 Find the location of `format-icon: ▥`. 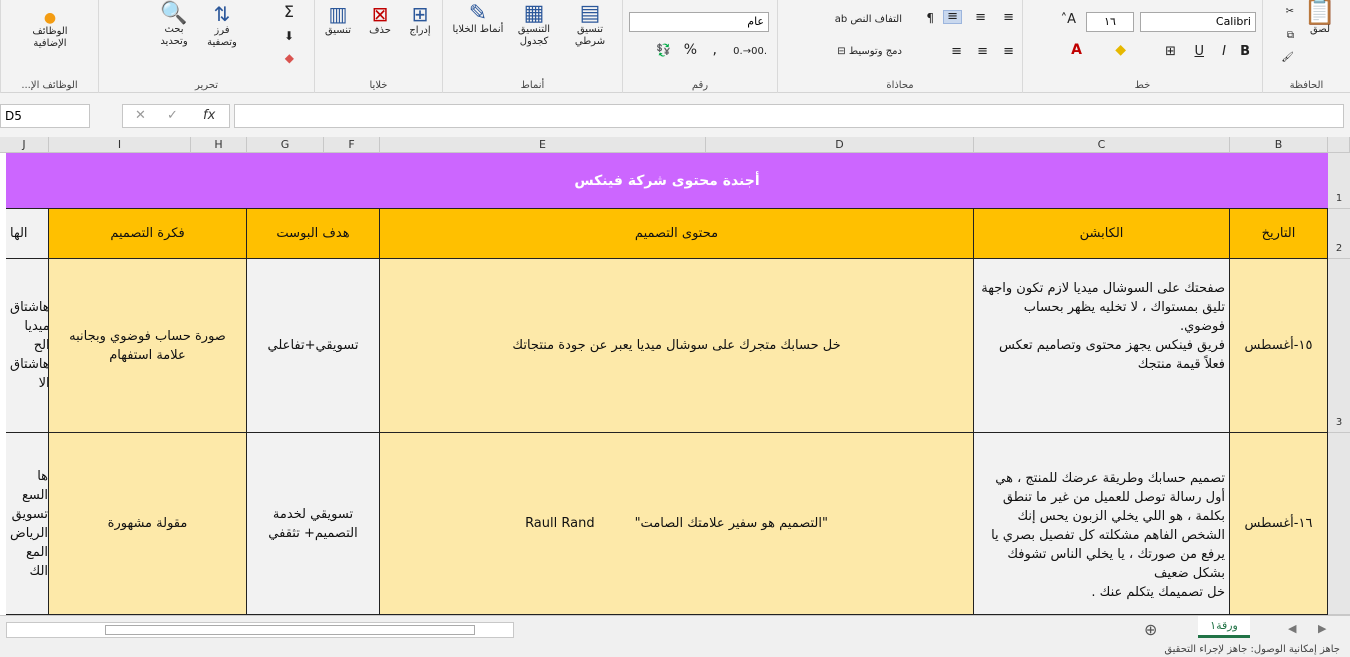

format-icon: ▥ is located at coordinates (338, 14).